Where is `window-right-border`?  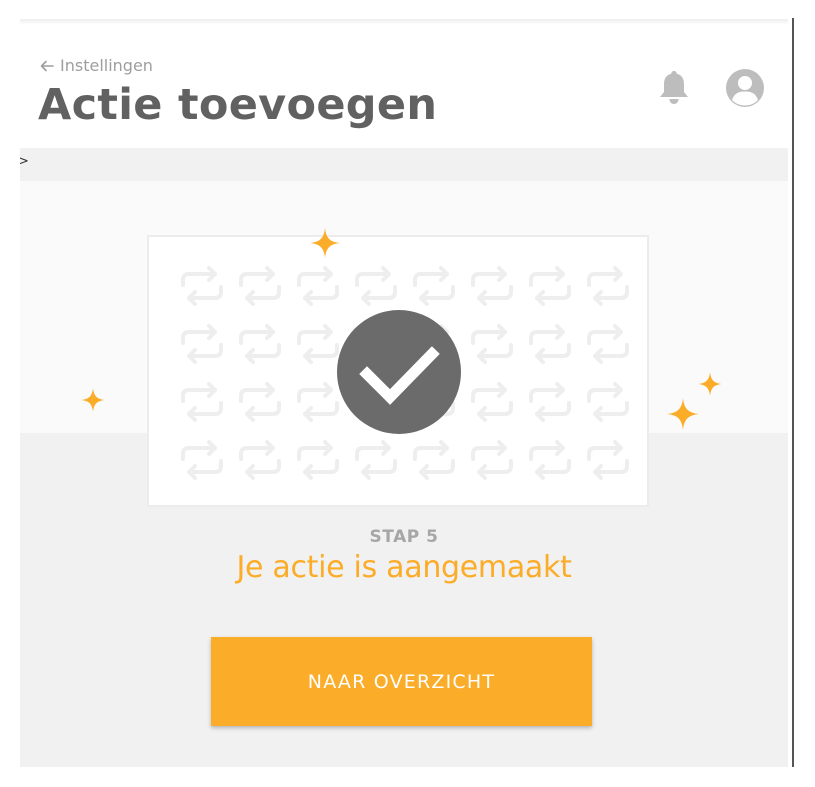 window-right-border is located at coordinates (793, 392).